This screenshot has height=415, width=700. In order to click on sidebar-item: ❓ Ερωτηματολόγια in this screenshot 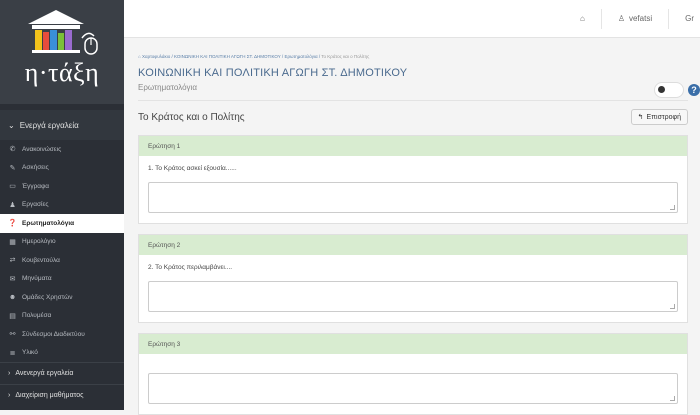, I will do `click(62, 223)`.